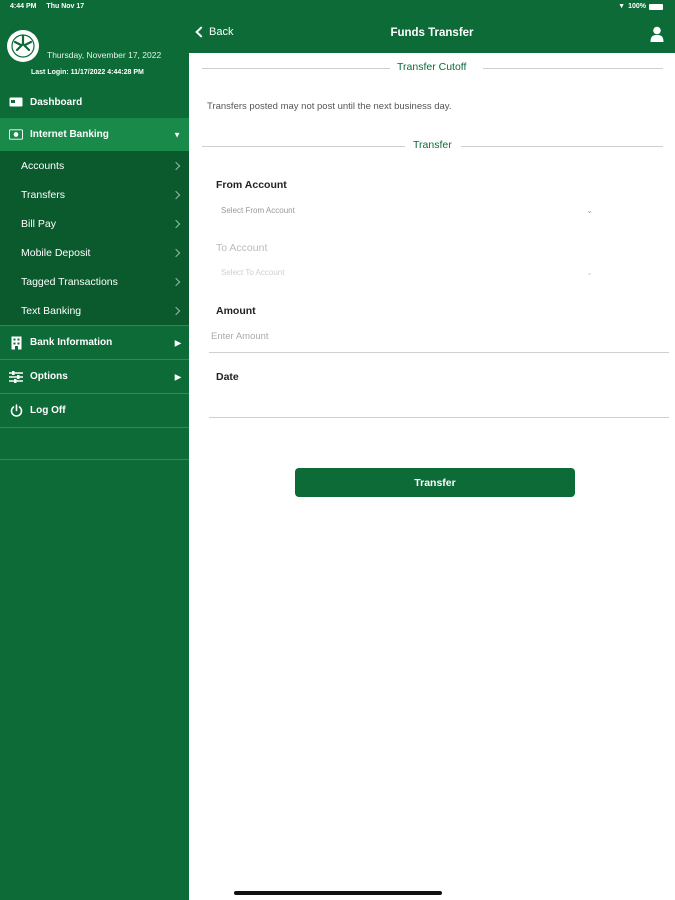 This screenshot has height=900, width=675. I want to click on battery-percent: 100%, so click(637, 6).